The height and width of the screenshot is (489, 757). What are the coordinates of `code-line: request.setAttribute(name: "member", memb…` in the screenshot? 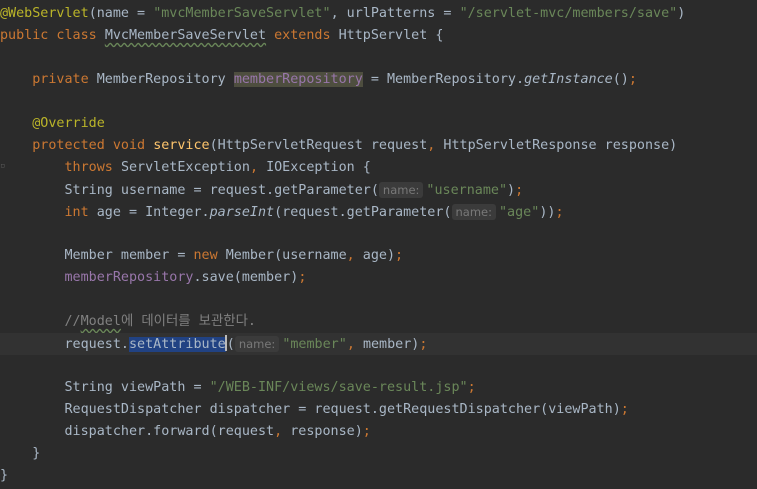 It's located at (378, 344).